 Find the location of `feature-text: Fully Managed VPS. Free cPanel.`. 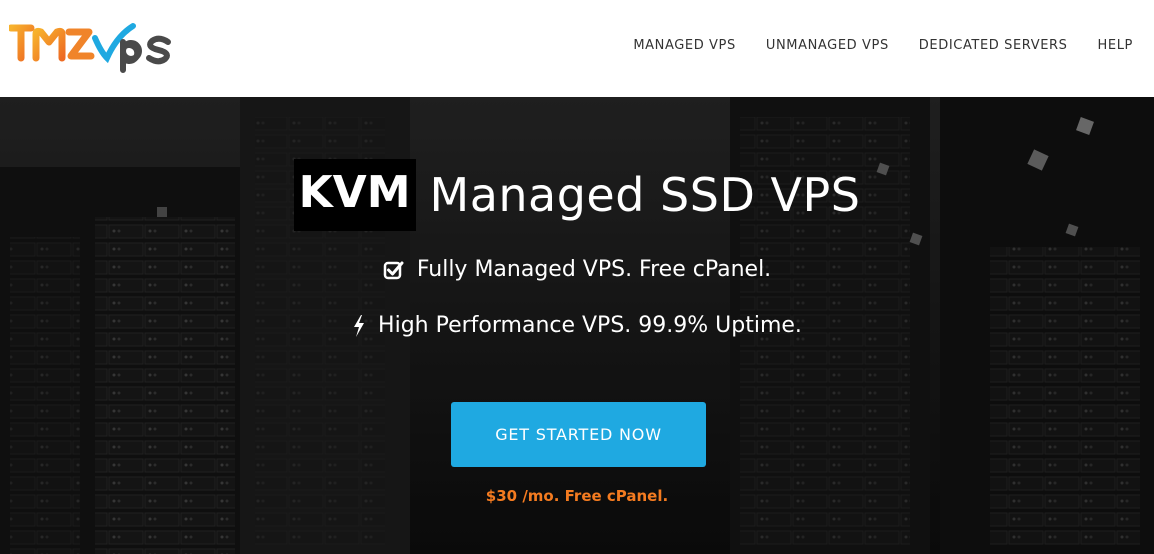

feature-text: Fully Managed VPS. Free cPanel. is located at coordinates (594, 269).